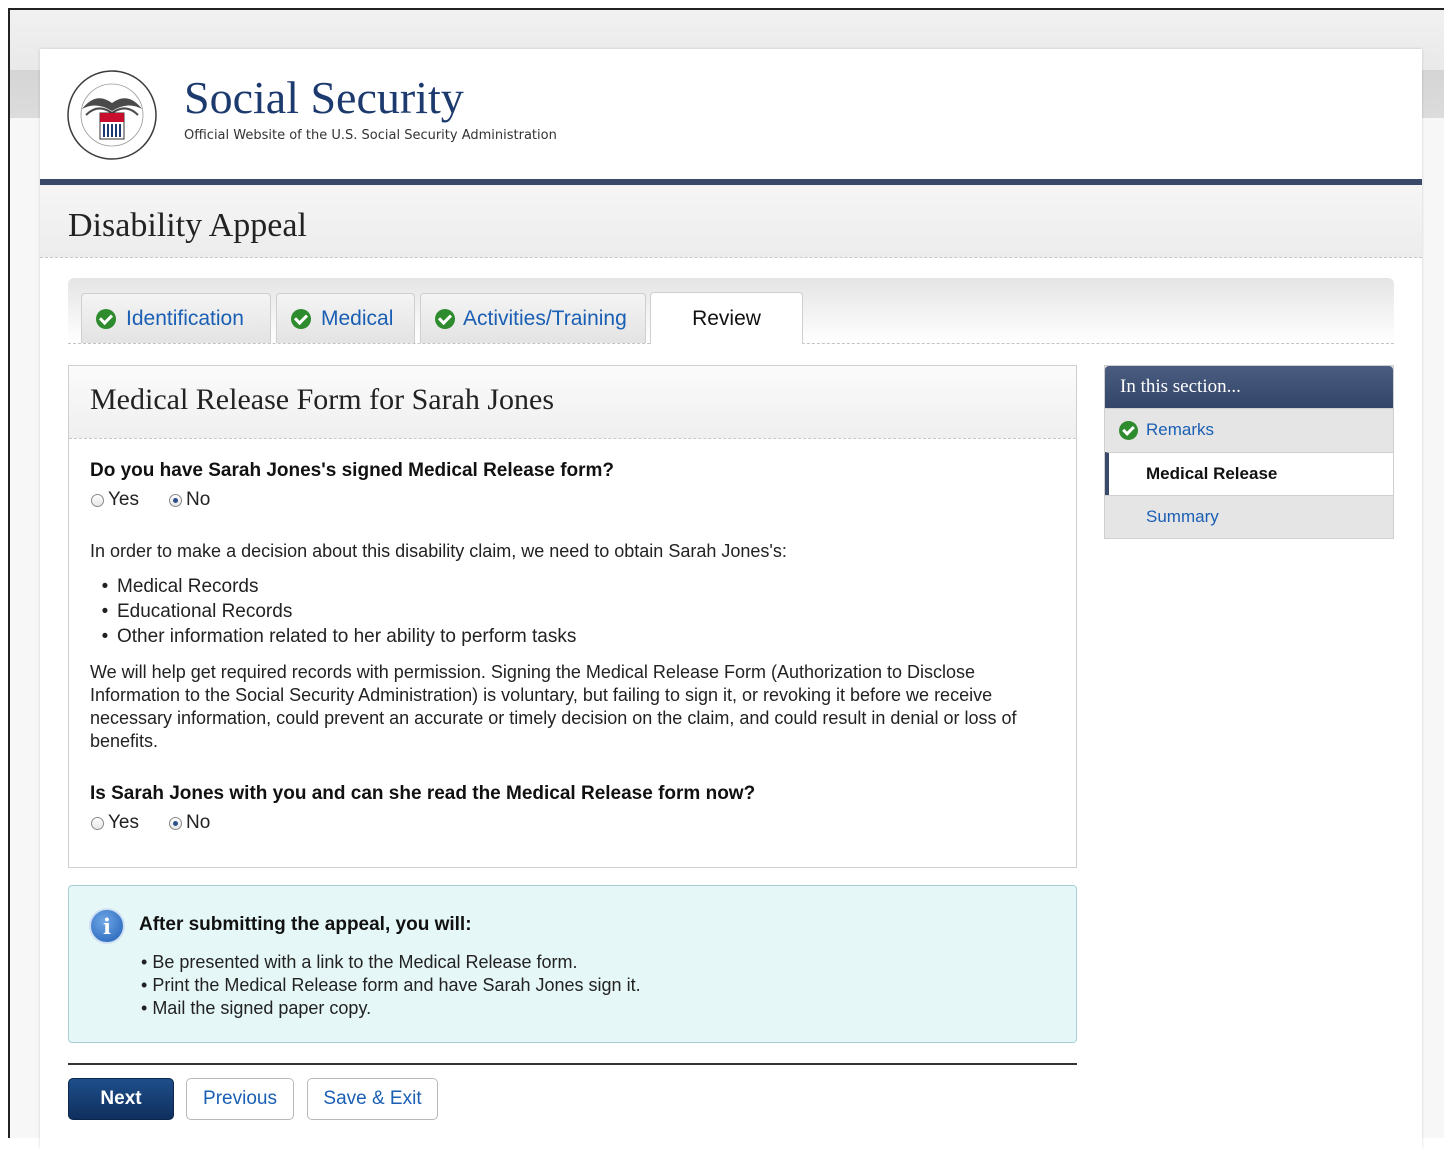 The height and width of the screenshot is (1149, 1444). Describe the element at coordinates (175, 823) in the screenshot. I see `radio-read-no` at that location.